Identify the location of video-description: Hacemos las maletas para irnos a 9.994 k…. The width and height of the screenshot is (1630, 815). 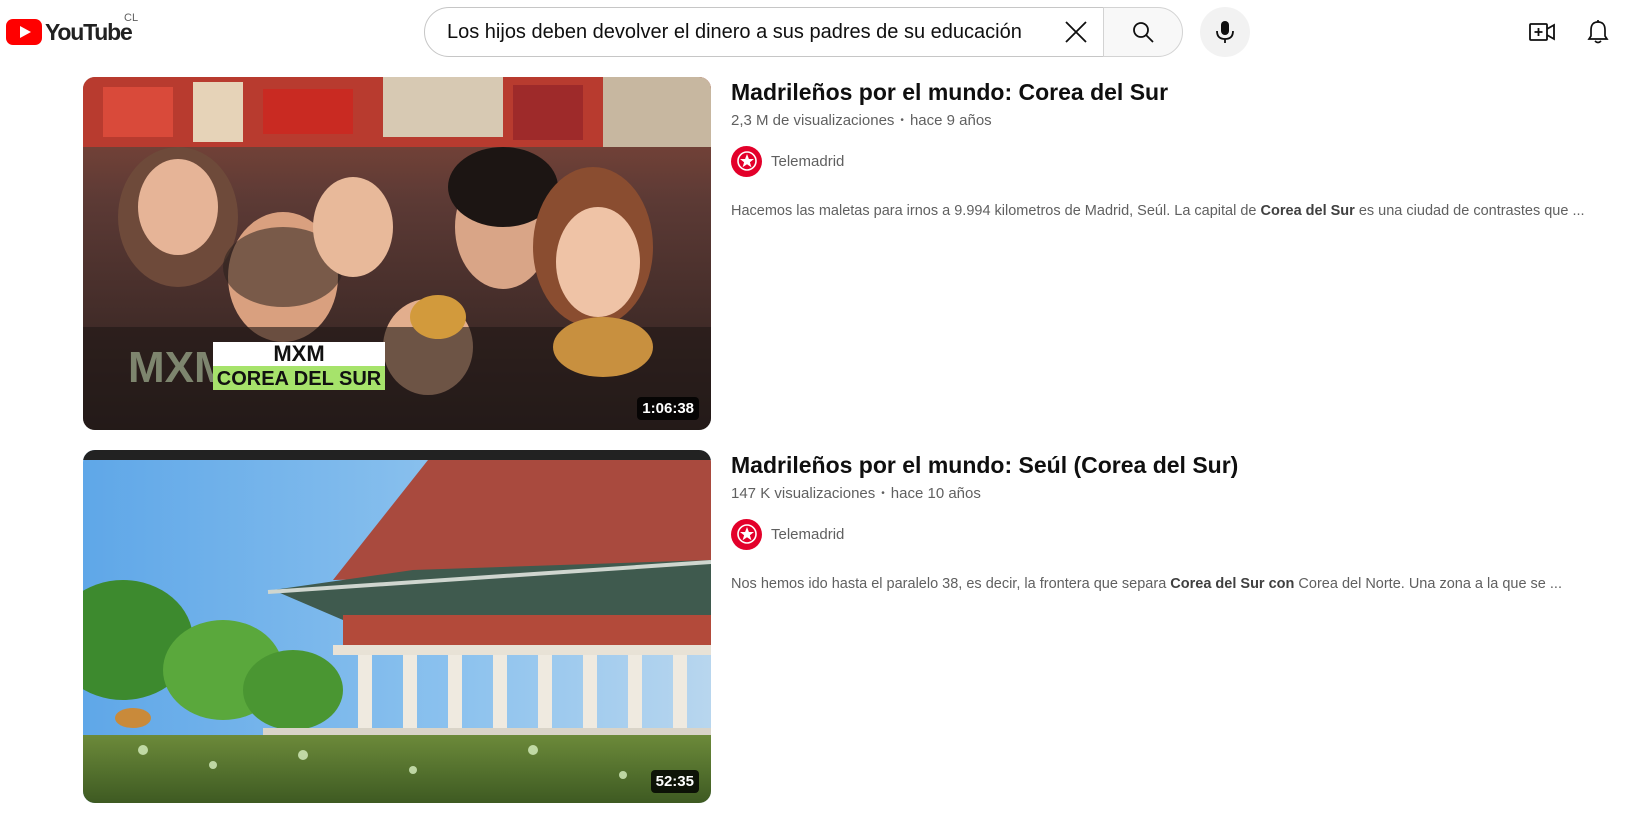
(1176, 211).